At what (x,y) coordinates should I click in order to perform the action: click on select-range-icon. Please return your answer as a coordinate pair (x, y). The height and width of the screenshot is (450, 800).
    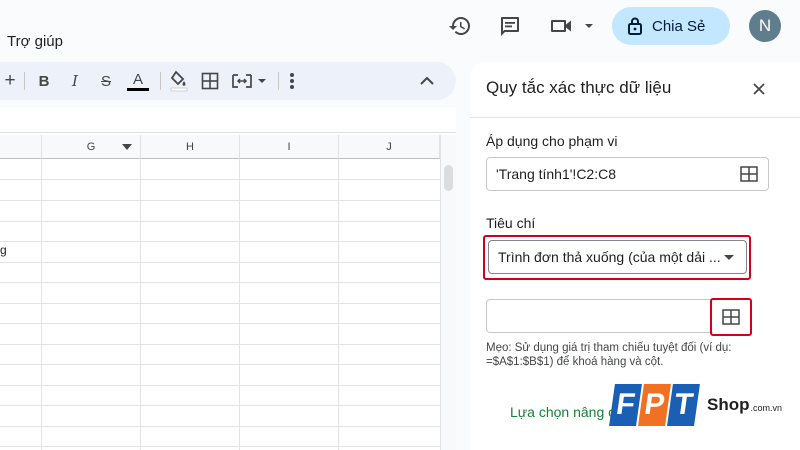
    Looking at the image, I should click on (749, 174).